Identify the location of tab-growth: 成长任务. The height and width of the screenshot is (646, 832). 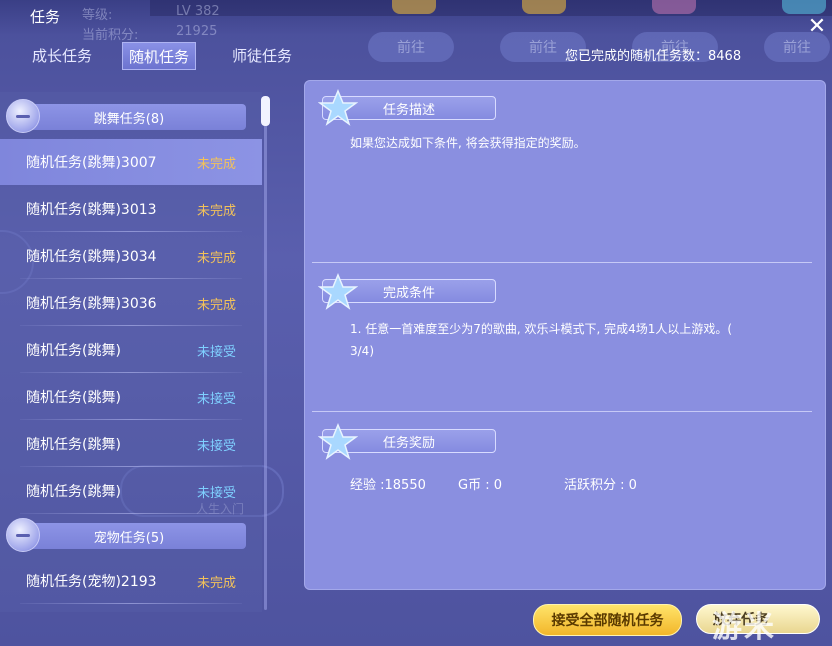
(62, 55).